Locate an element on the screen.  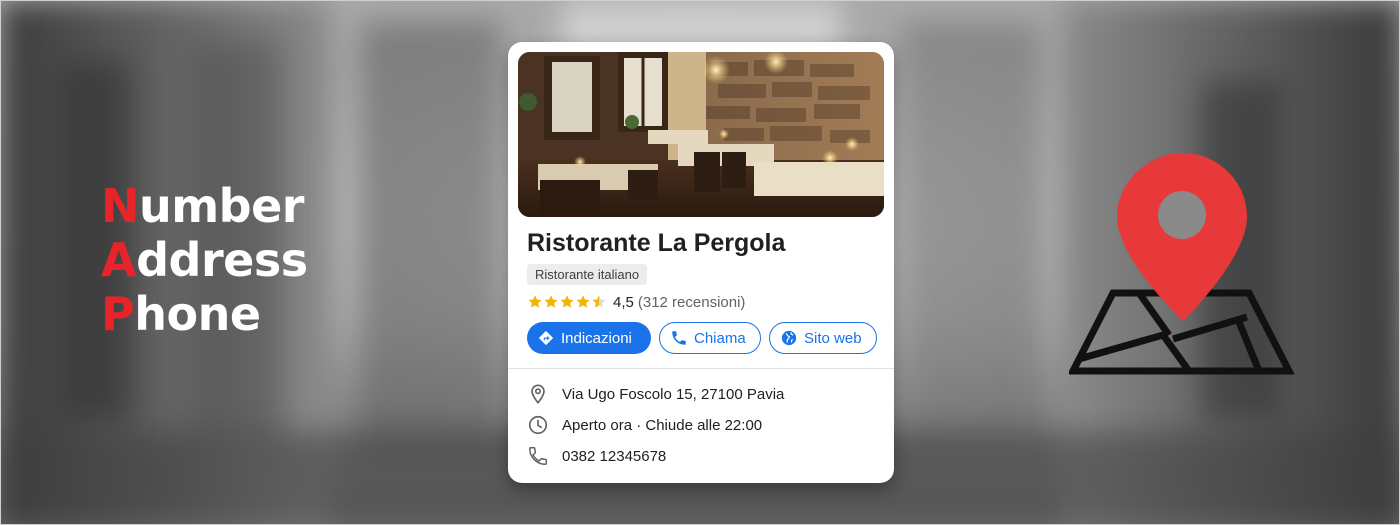
call-label: Chiama is located at coordinates (720, 338).